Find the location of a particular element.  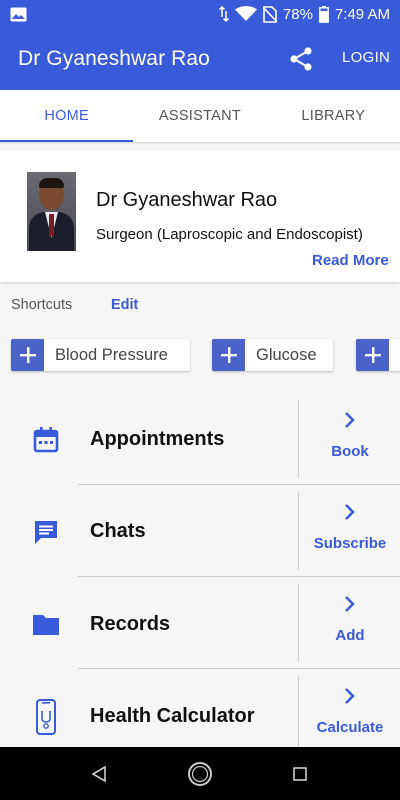

chip-label: Blood Pressure is located at coordinates (111, 354).